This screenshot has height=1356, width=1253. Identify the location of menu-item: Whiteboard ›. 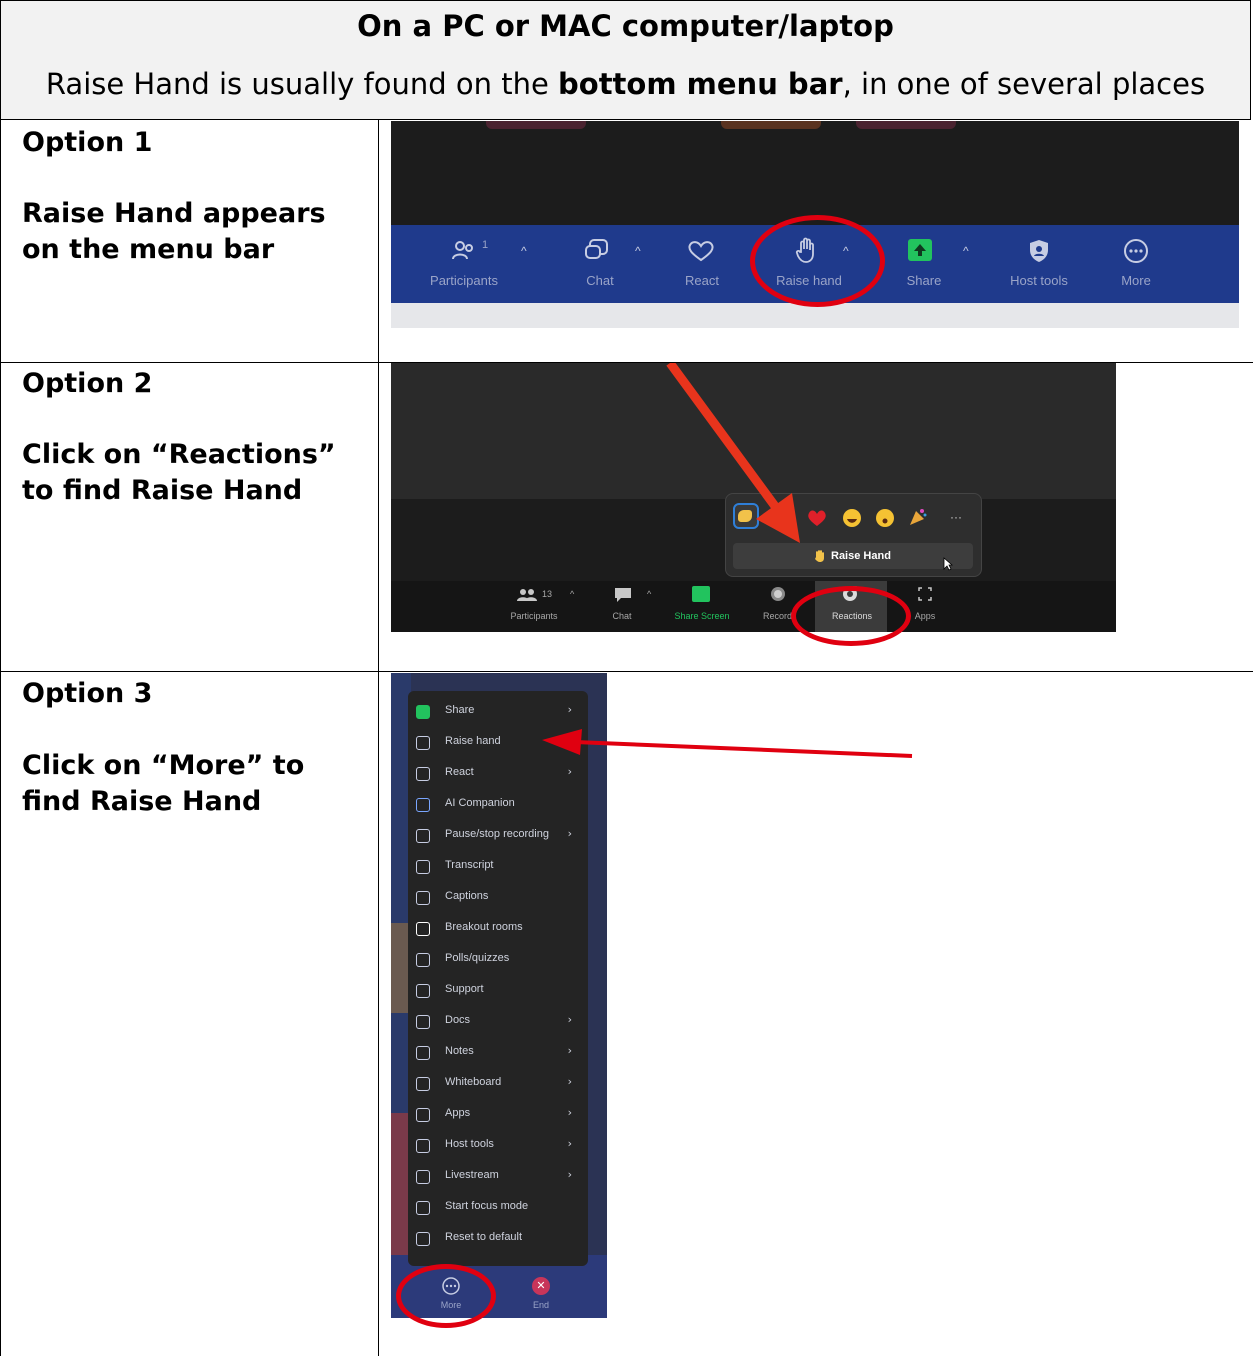
(498, 1084).